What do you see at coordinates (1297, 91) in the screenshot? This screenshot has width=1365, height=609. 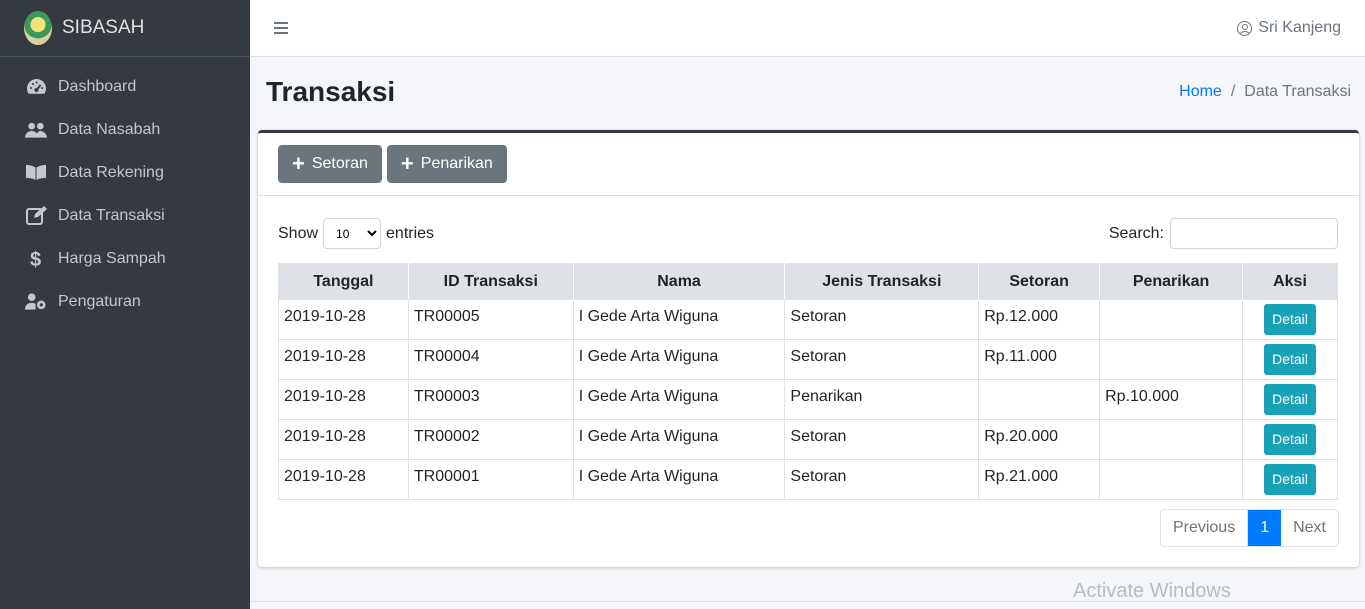 I see `breadcrumb-current: Data Transaksi` at bounding box center [1297, 91].